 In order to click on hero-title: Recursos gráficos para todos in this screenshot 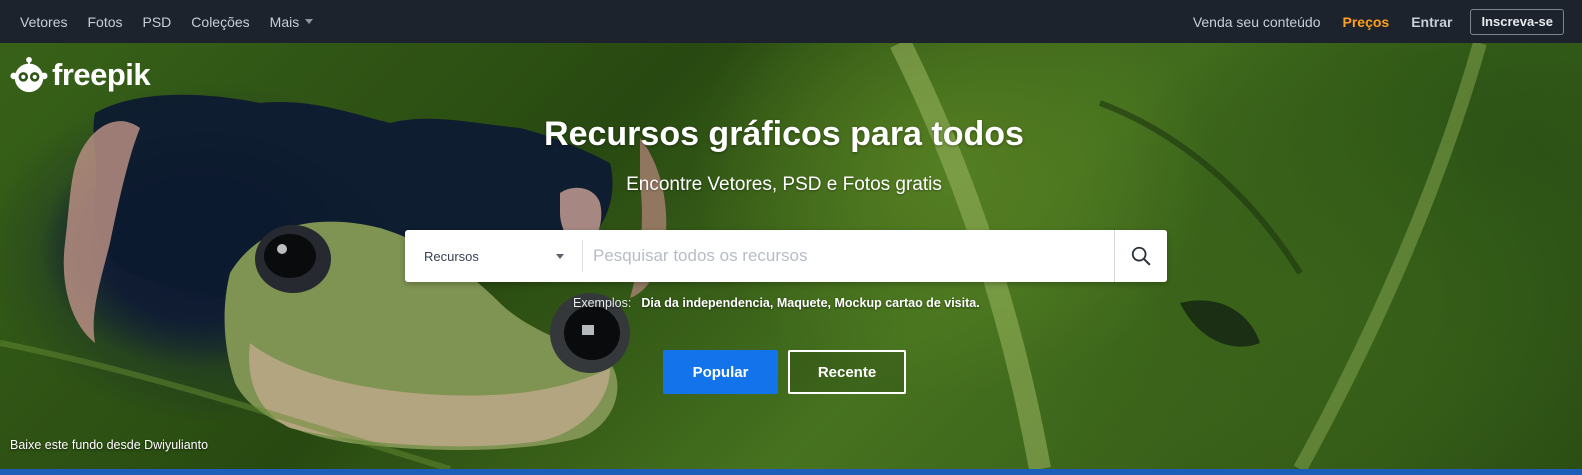, I will do `click(784, 134)`.